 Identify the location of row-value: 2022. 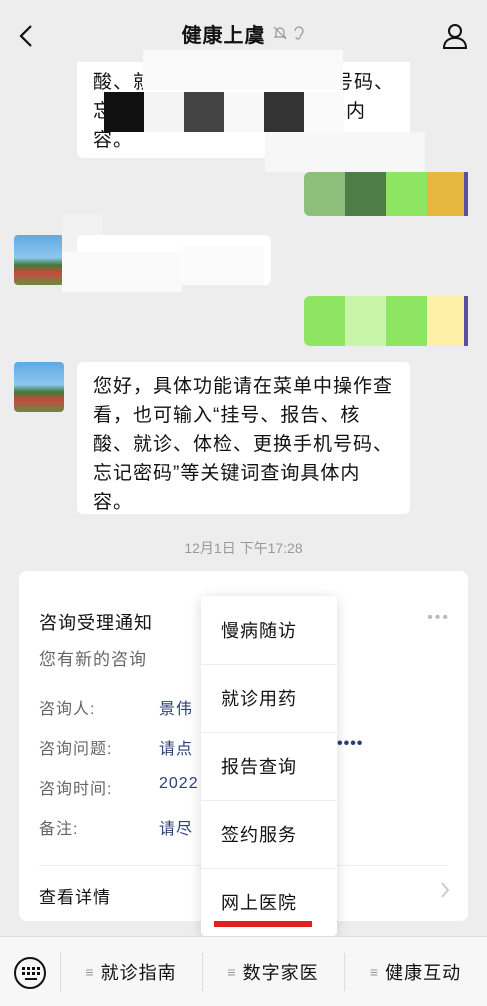
(179, 783).